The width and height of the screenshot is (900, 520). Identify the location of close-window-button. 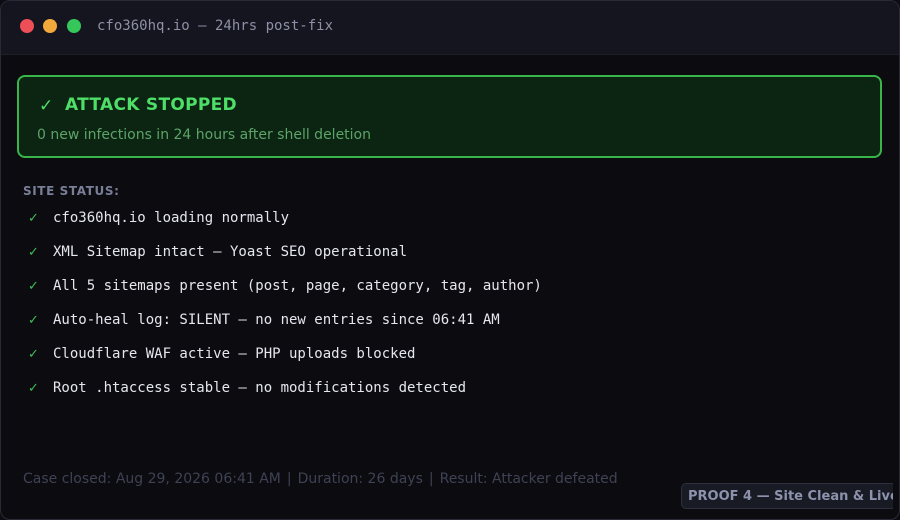
(27, 26).